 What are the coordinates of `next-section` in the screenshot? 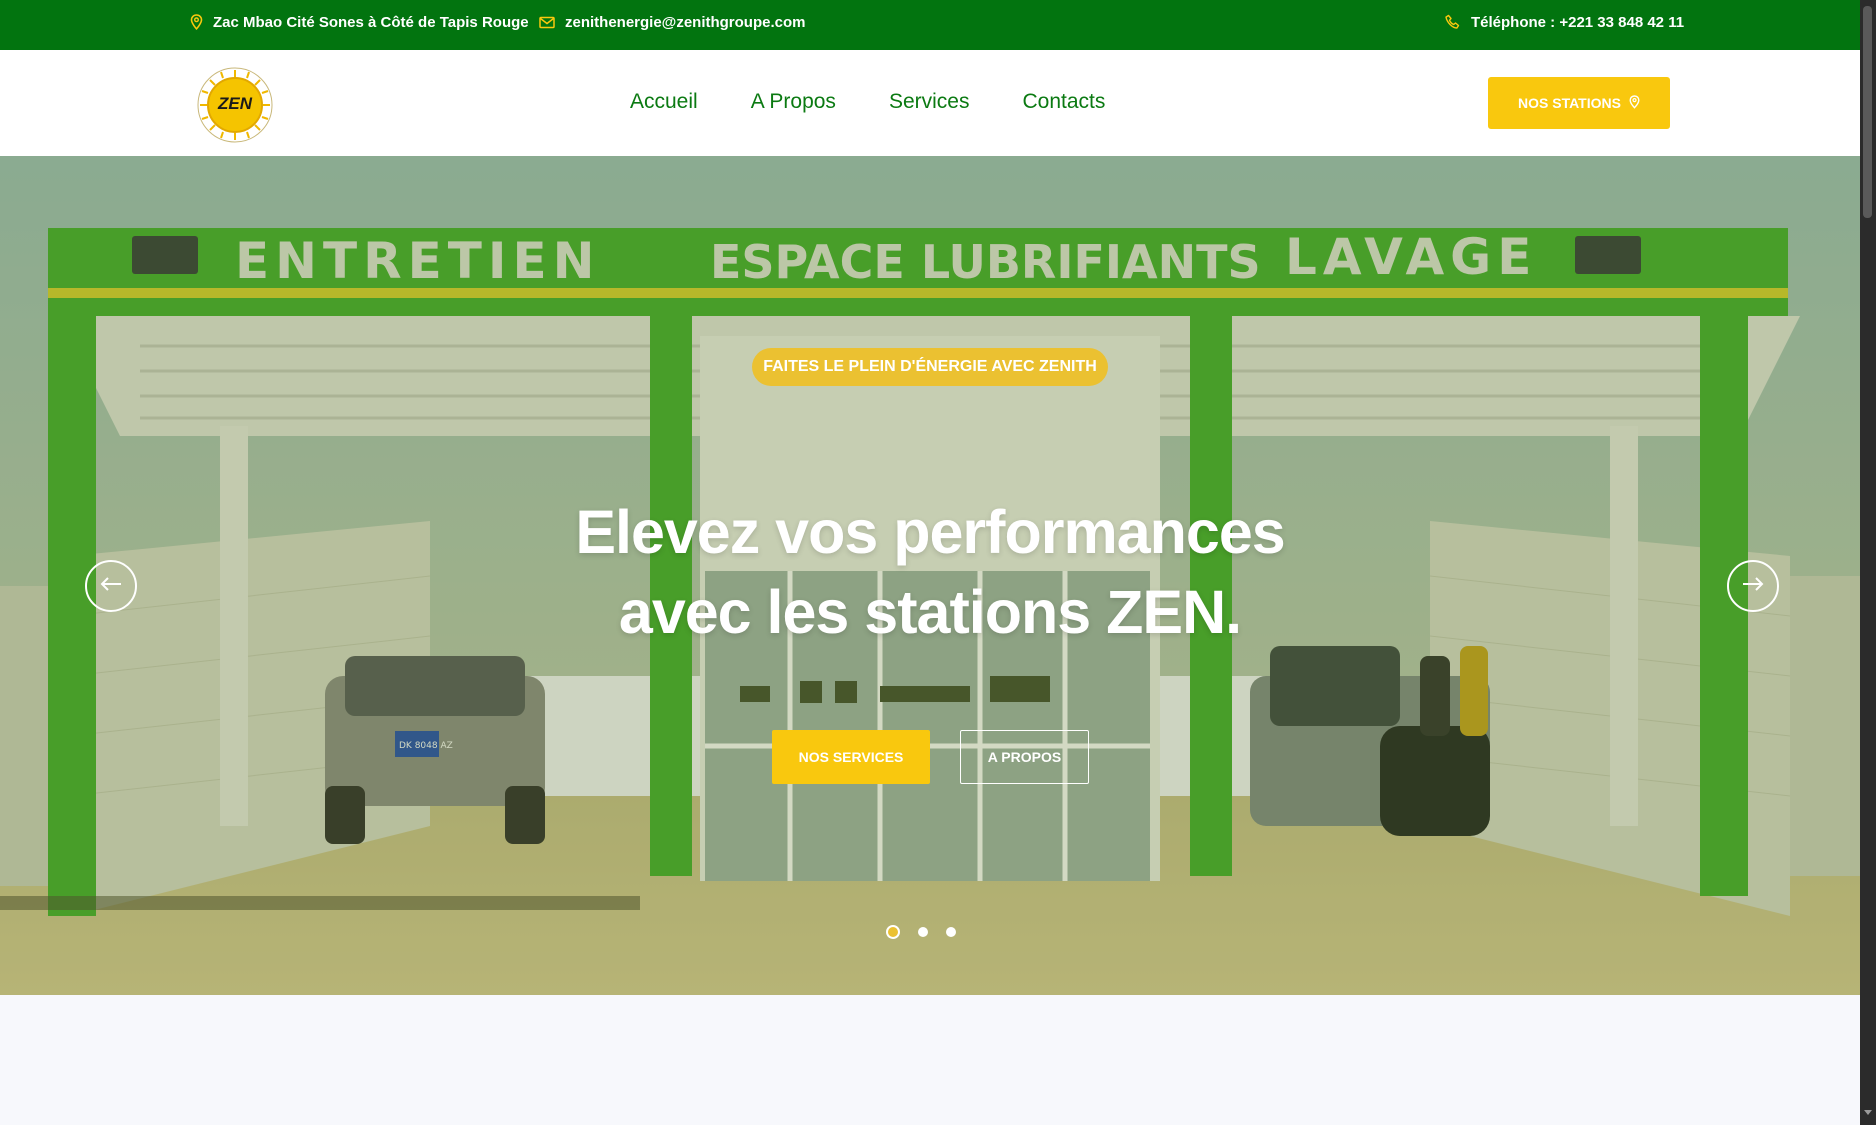 It's located at (930, 1060).